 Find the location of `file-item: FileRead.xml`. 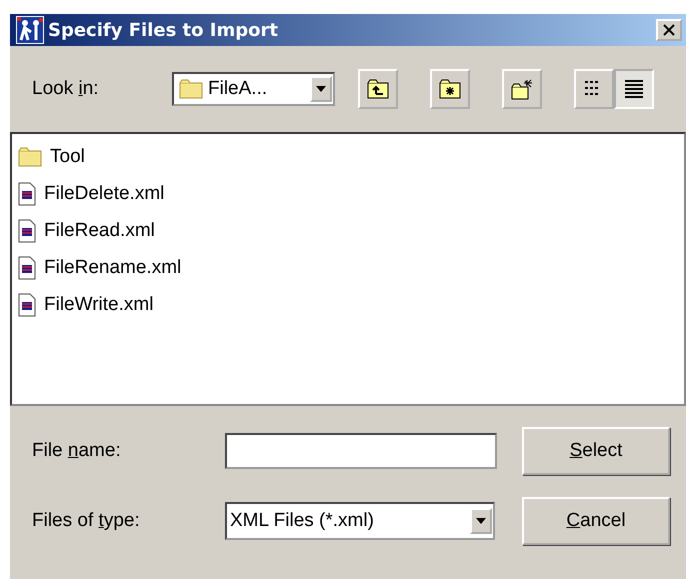

file-item: FileRead.xml is located at coordinates (99, 231).